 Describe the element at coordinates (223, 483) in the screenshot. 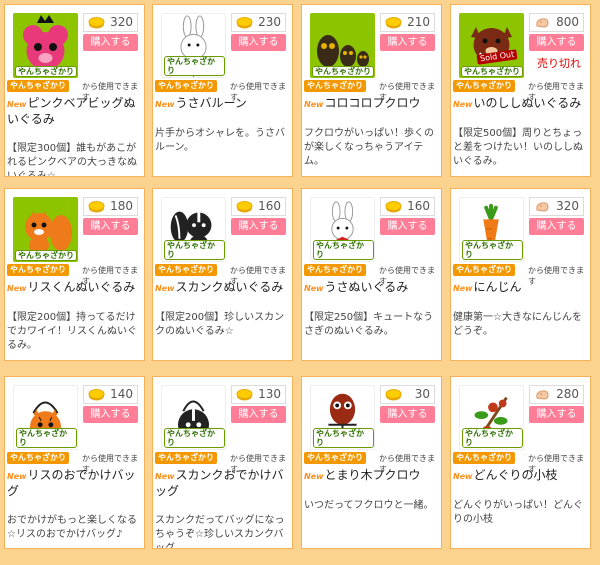

I see `item-name: Newスカンクおでかけバッグ` at that location.